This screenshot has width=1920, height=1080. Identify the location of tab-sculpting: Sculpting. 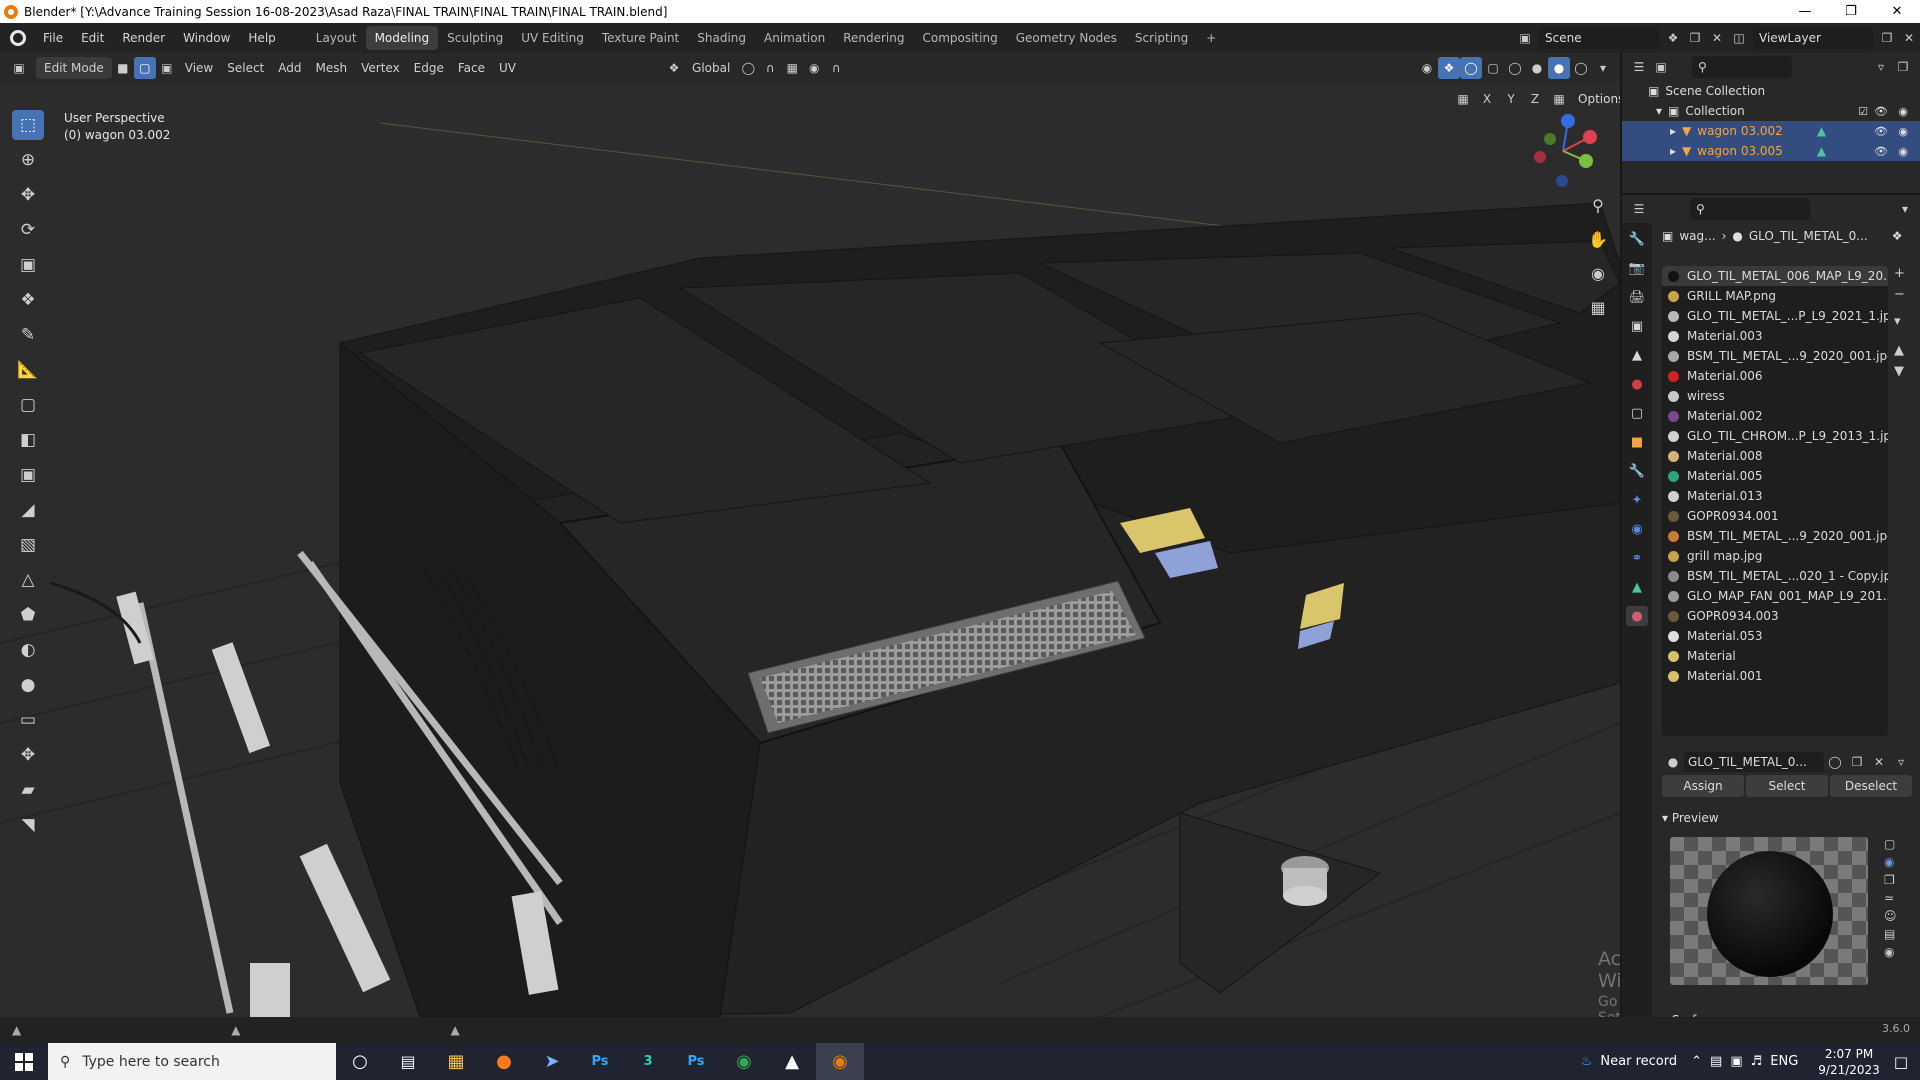
(475, 38).